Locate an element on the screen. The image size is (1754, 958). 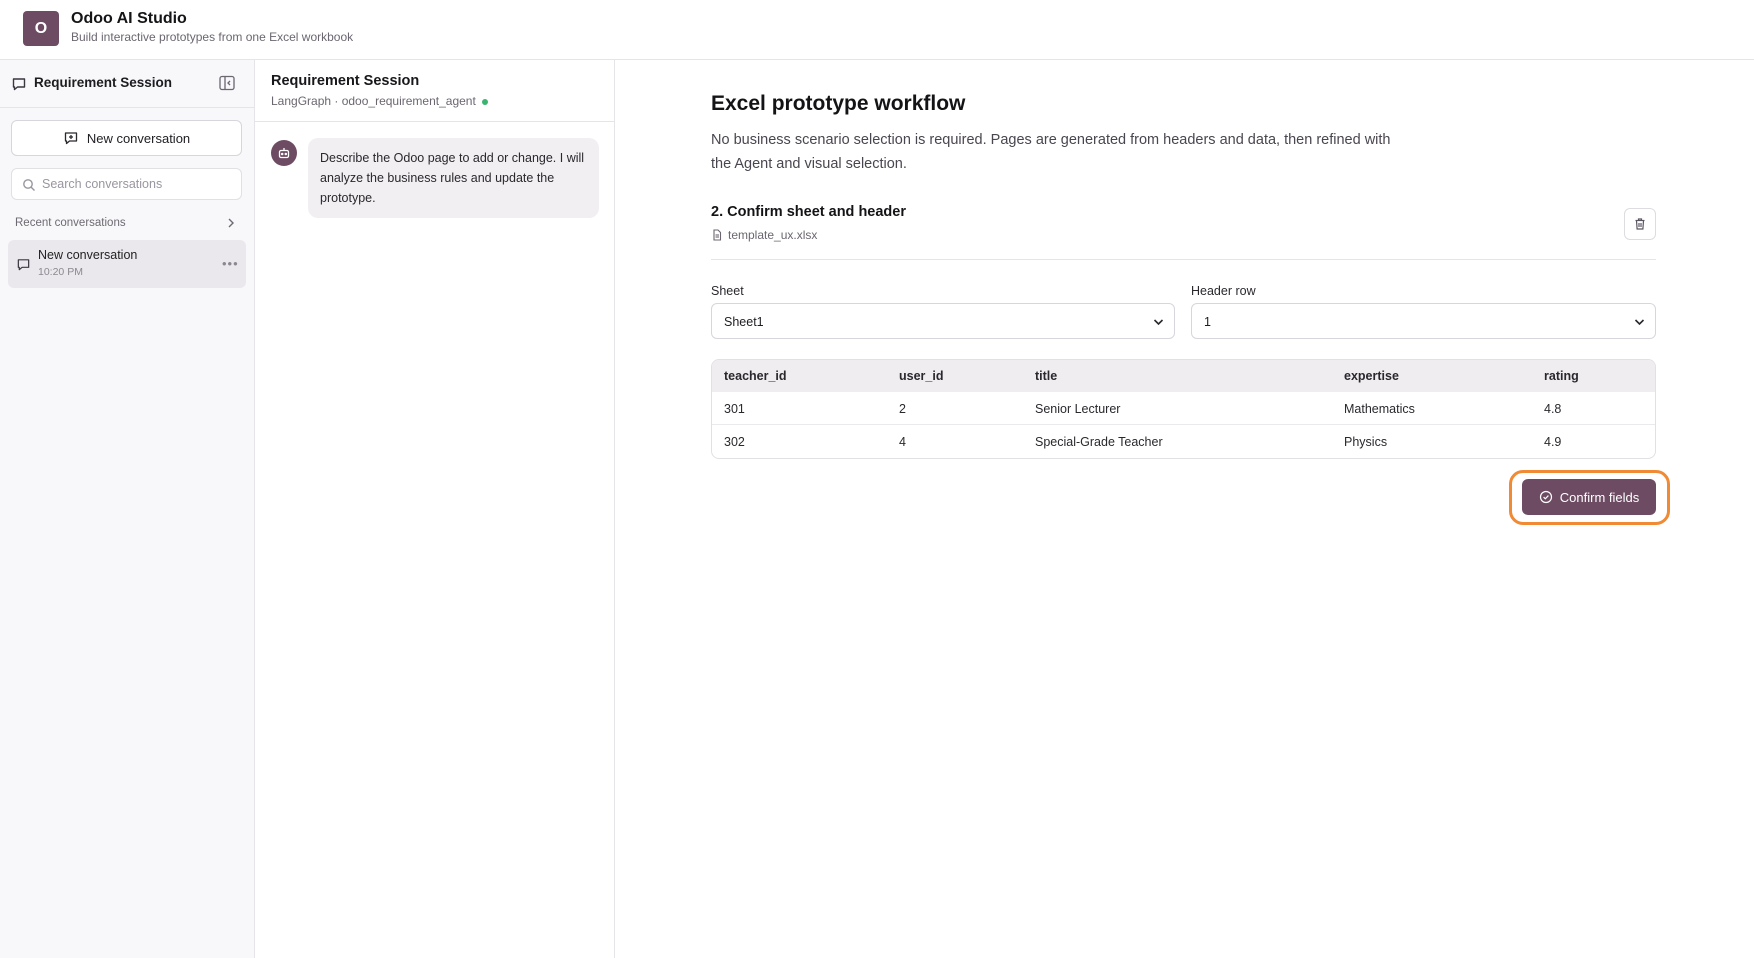
search-conversations-input is located at coordinates (139, 184).